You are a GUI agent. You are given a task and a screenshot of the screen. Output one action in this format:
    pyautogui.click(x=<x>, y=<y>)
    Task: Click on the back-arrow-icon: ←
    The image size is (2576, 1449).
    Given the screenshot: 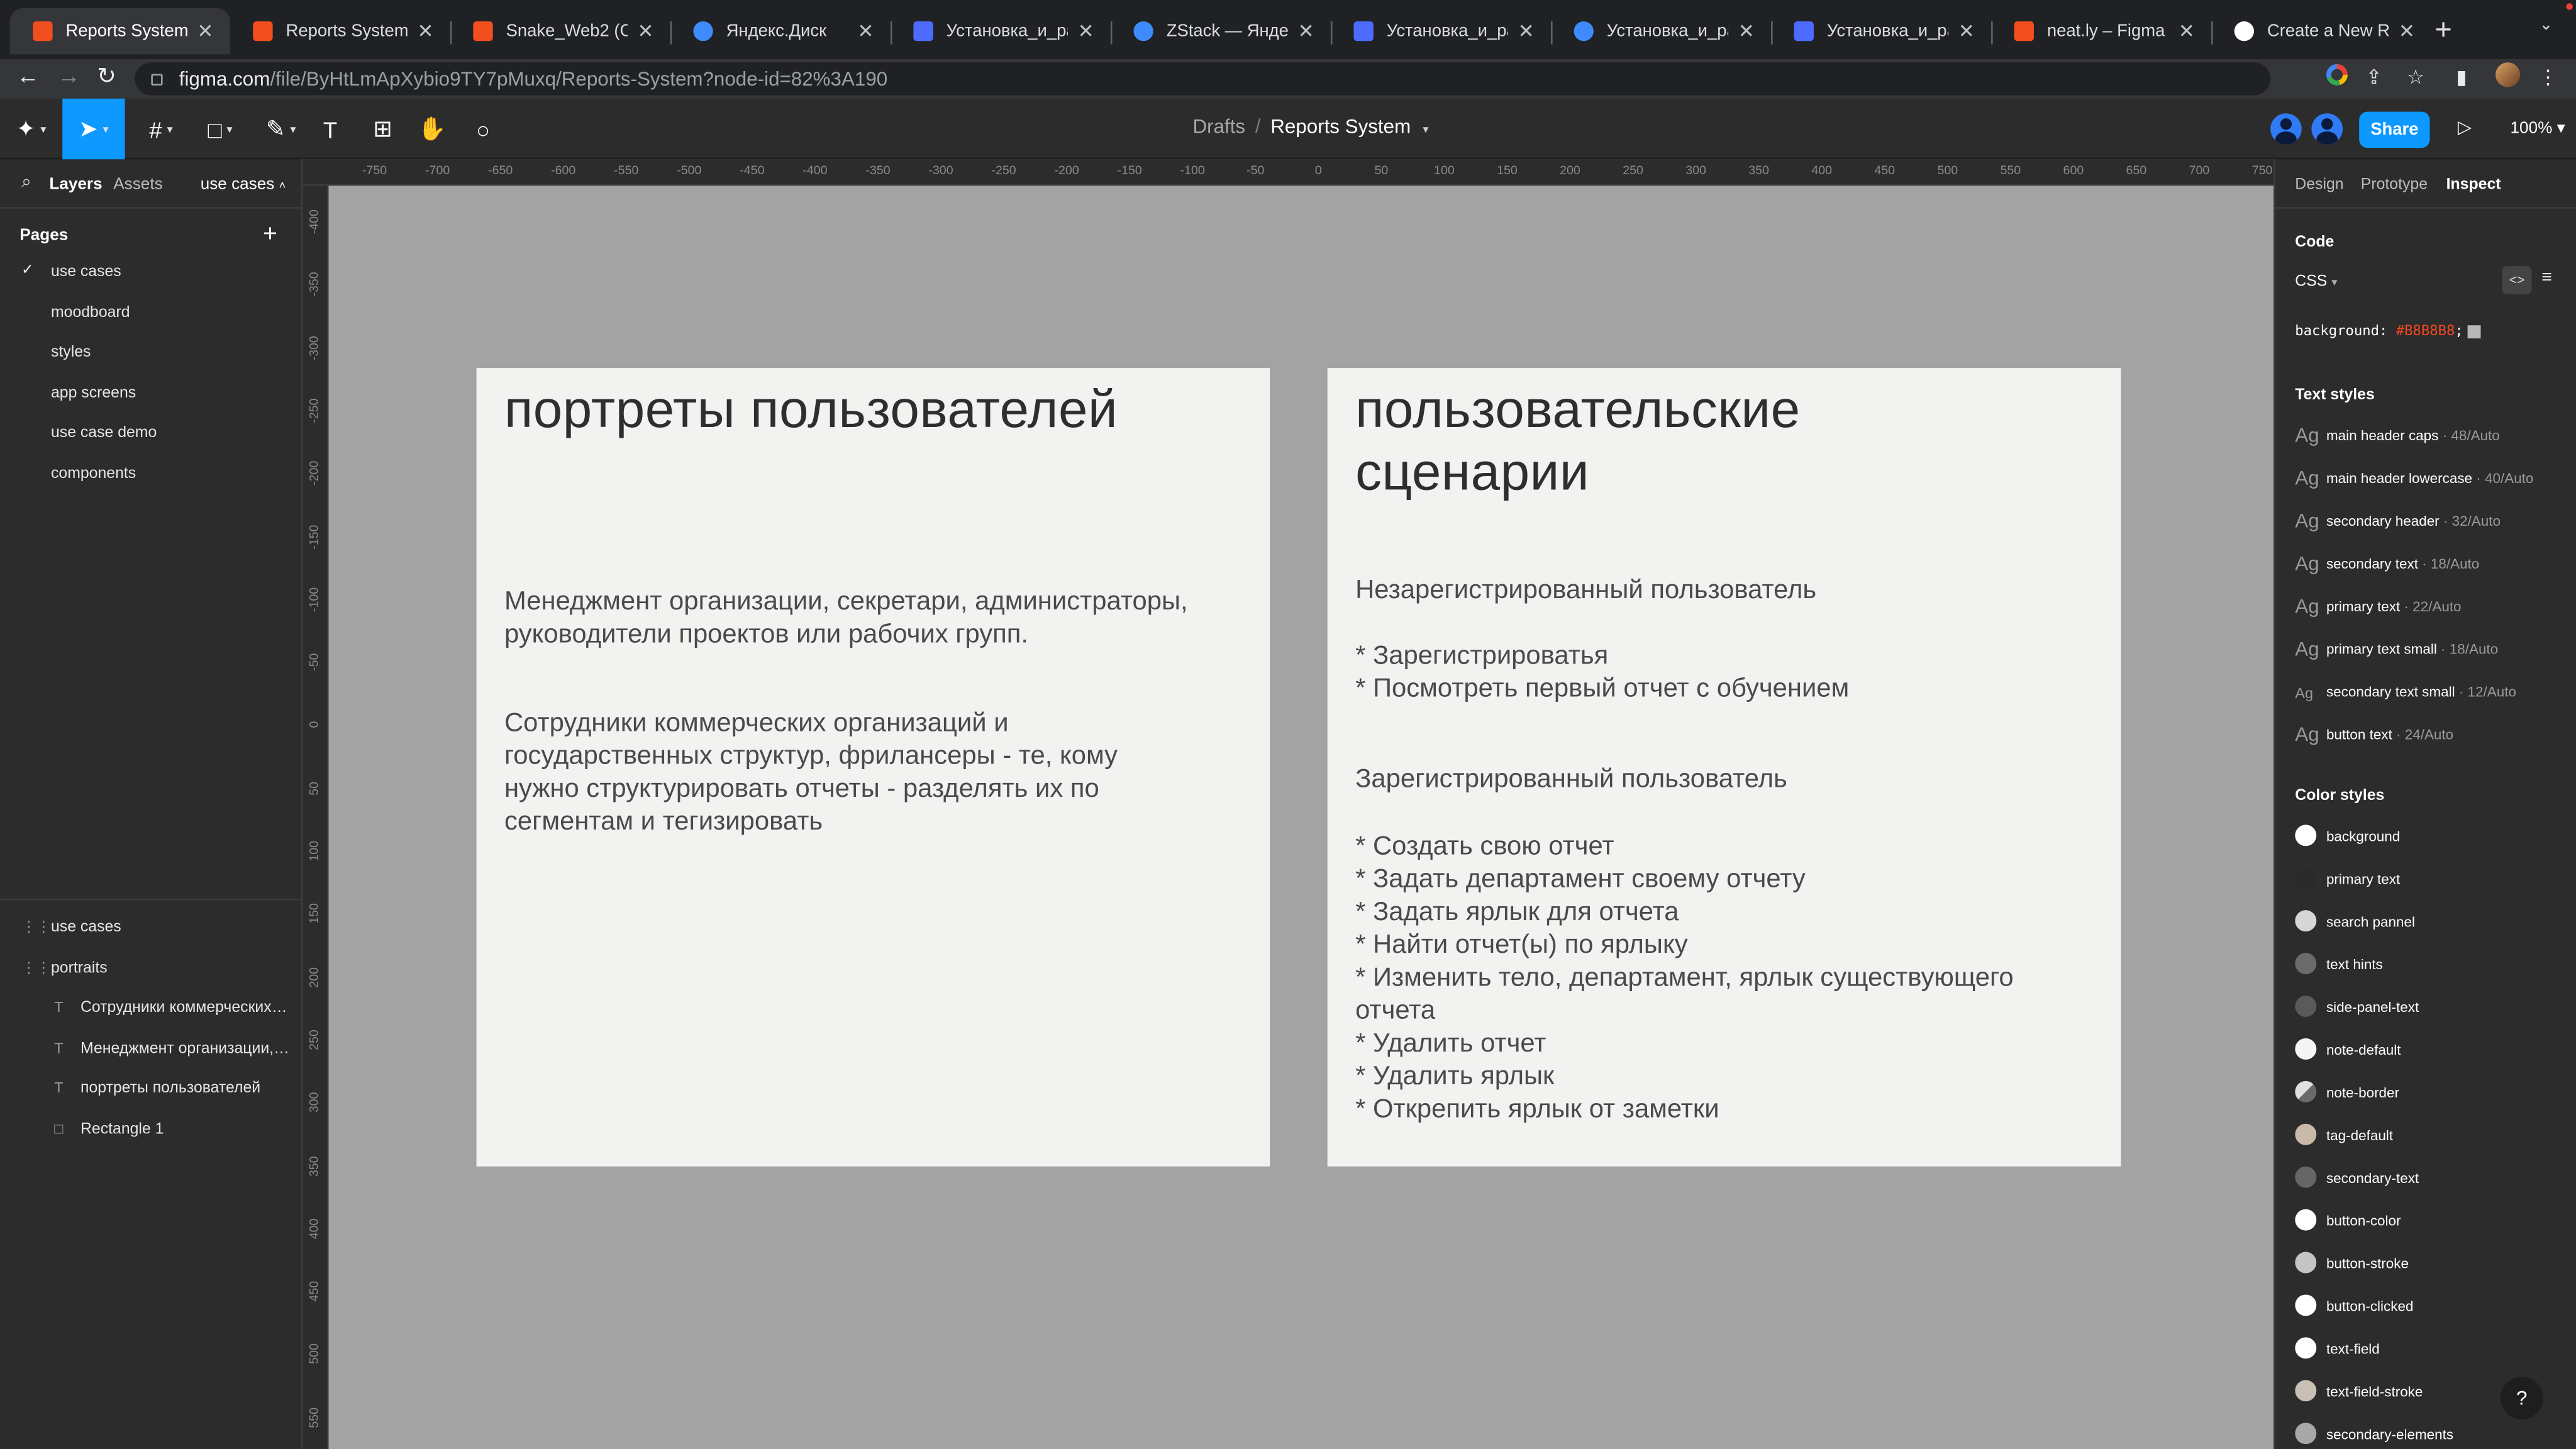 What is the action you would take?
    pyautogui.click(x=28, y=75)
    